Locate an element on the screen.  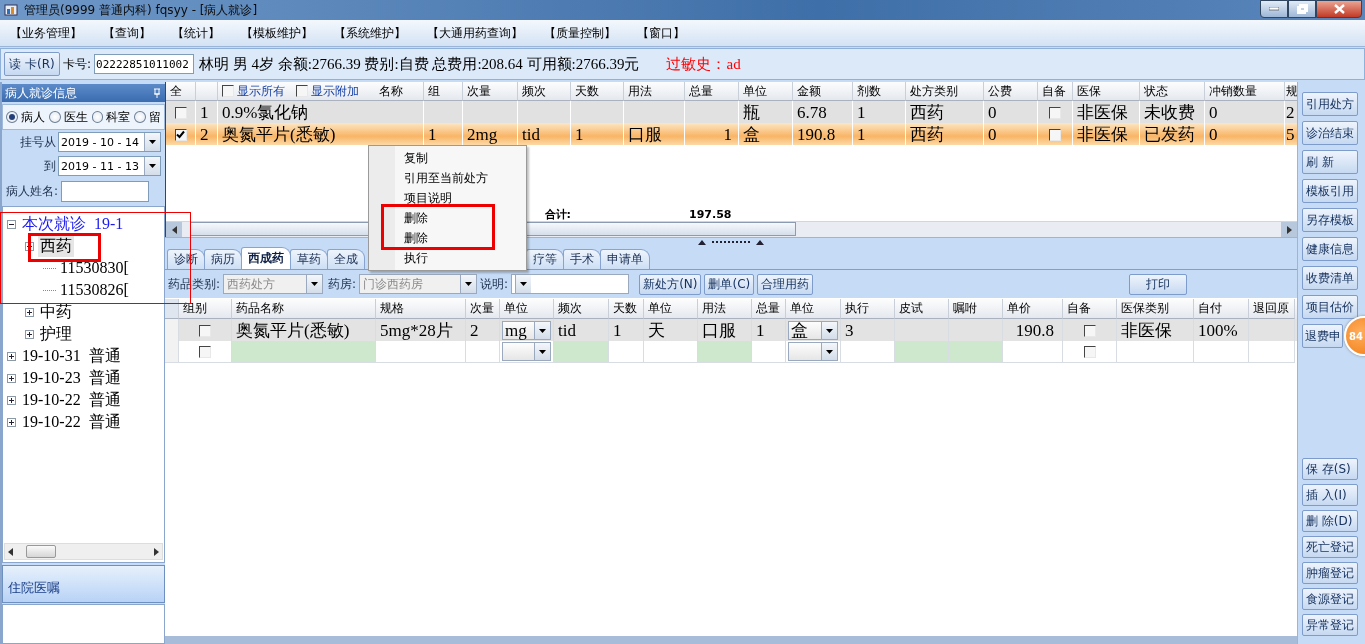
tab: 病历 is located at coordinates (223, 259).